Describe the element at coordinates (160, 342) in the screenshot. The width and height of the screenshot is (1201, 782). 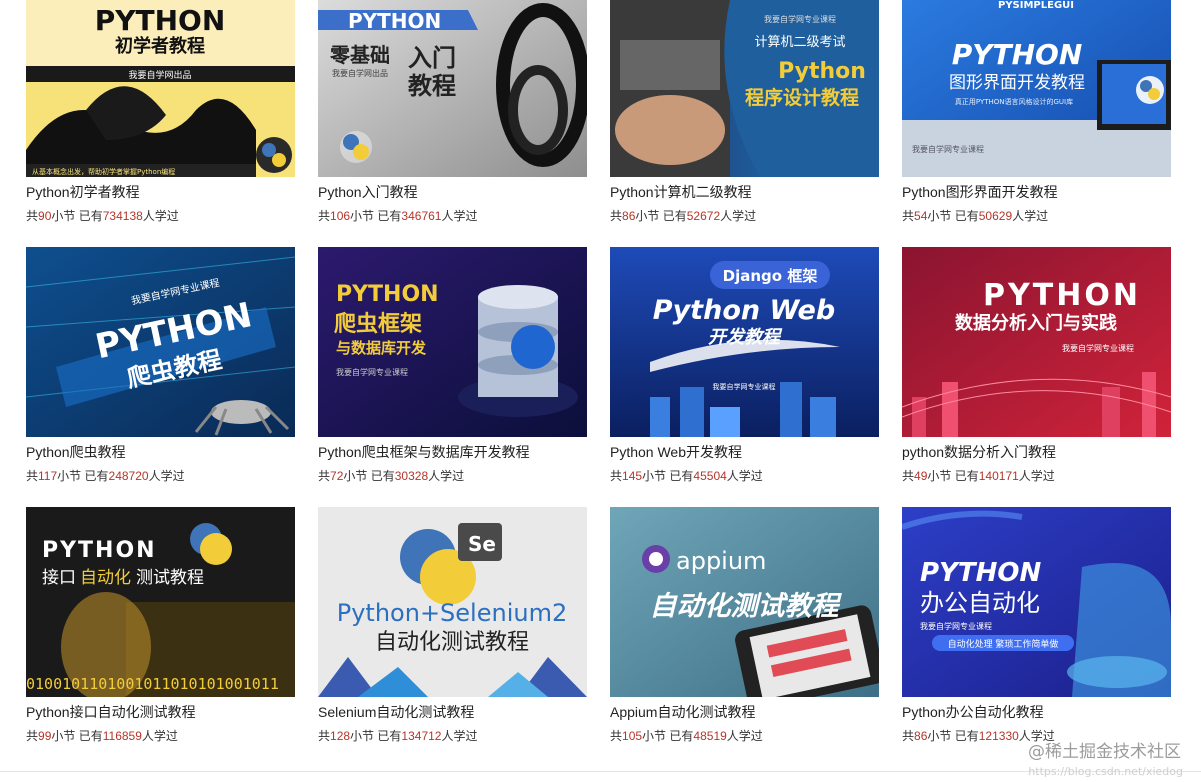
I see `course-cover-image: 我要自学网专业课程 PYTHON 爬虫教程` at that location.